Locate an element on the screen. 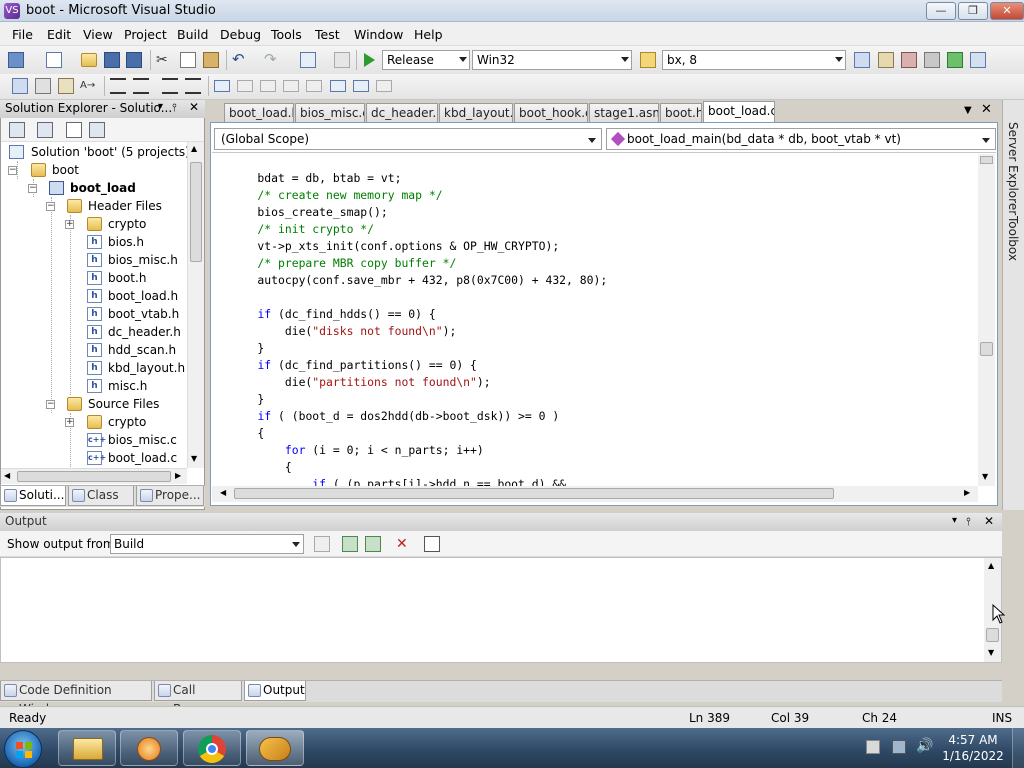 The height and width of the screenshot is (768, 1024). clear-bookmarks-icon is located at coordinates (384, 86).